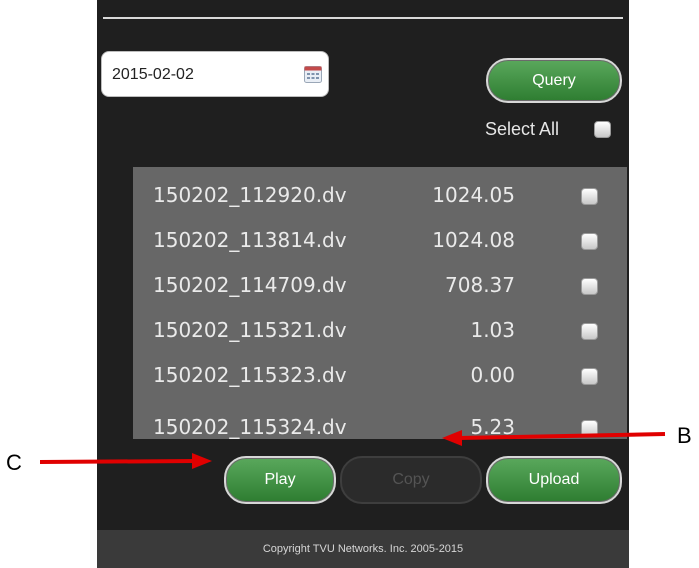 The height and width of the screenshot is (568, 699). I want to click on callout-label-b: B, so click(684, 435).